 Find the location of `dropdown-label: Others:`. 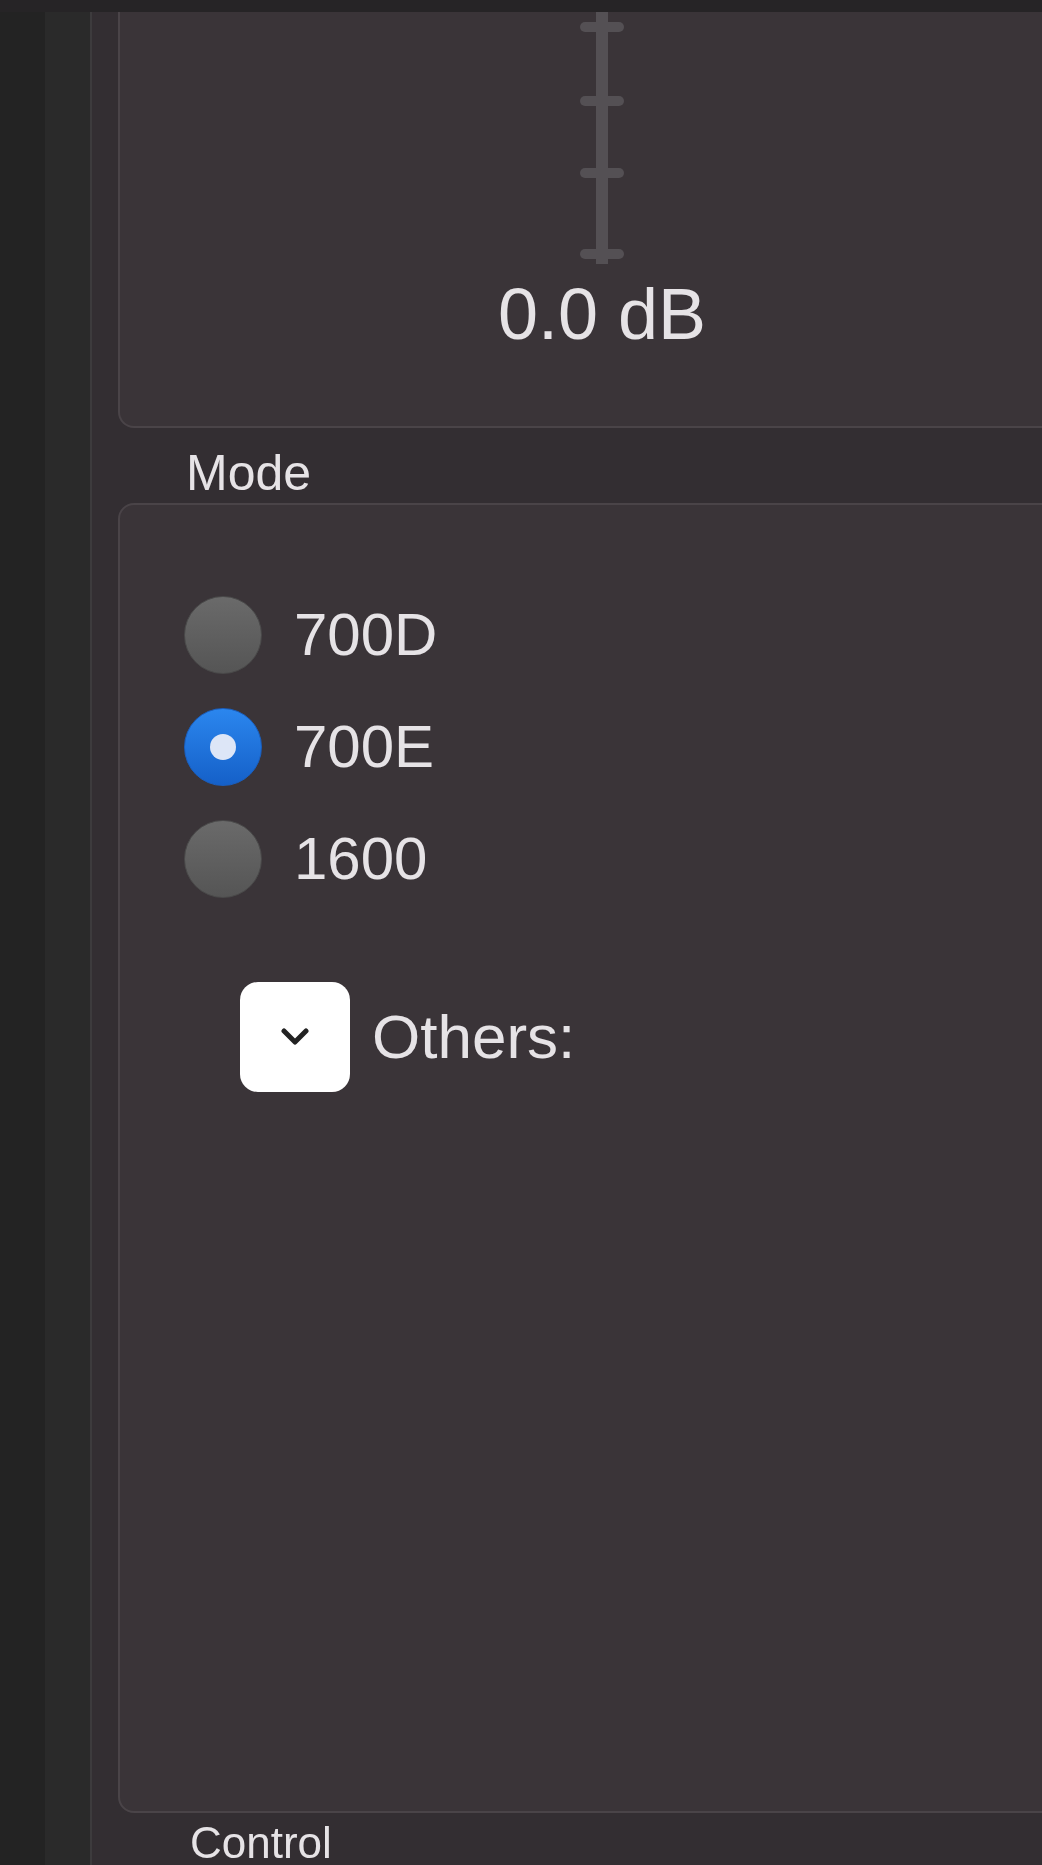

dropdown-label: Others: is located at coordinates (474, 1037).